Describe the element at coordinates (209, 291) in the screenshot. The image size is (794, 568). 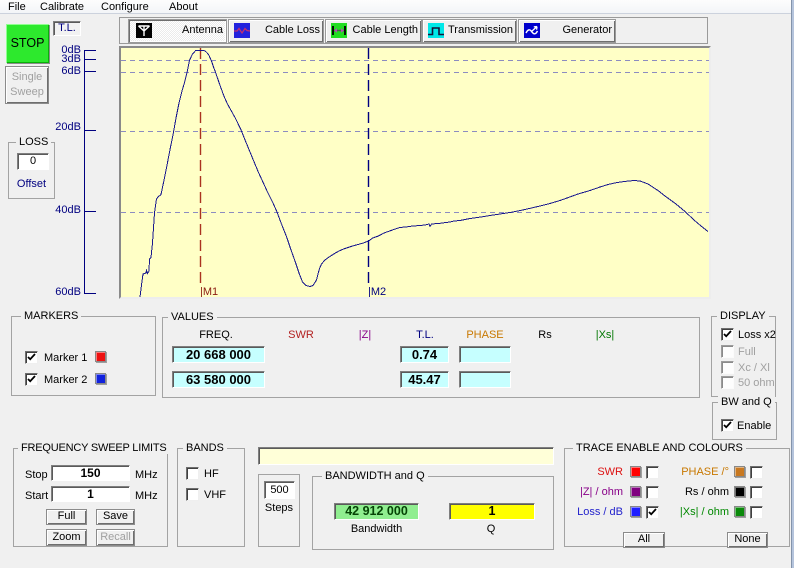
I see `svg-text: |M1` at that location.